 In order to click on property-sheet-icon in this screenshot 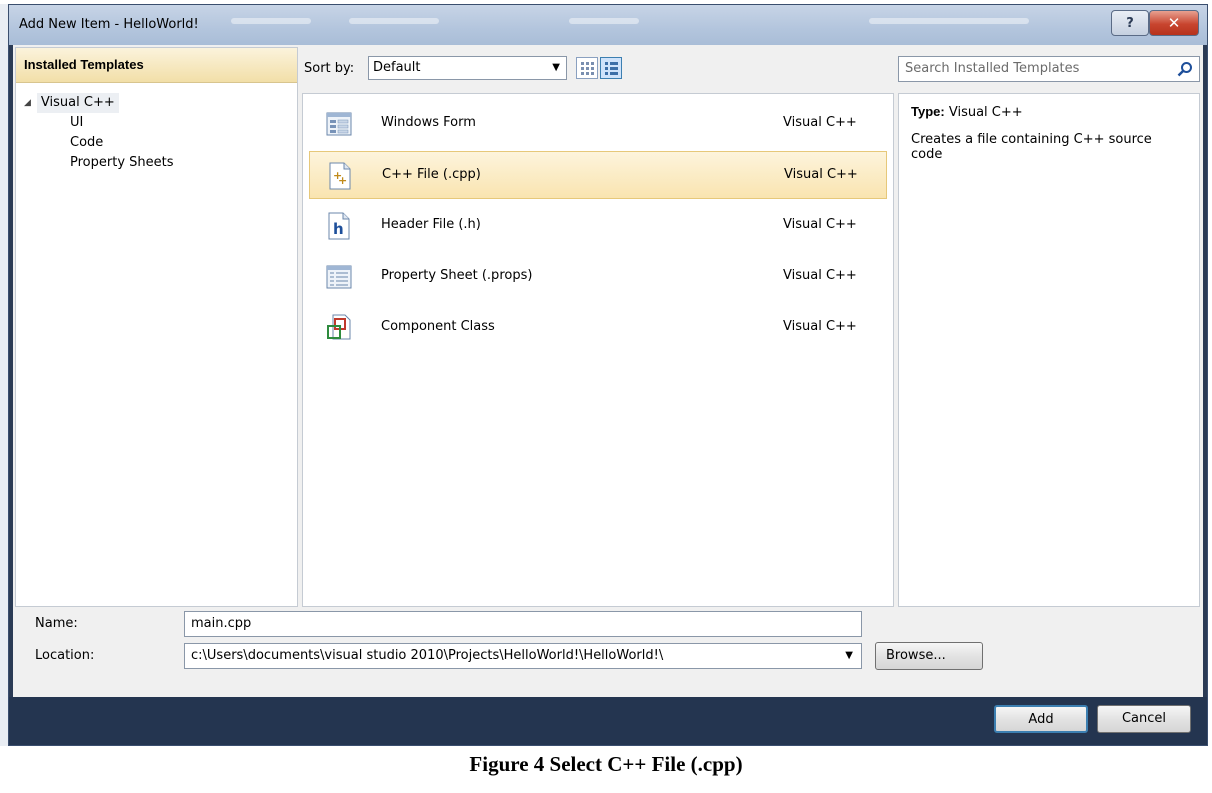, I will do `click(339, 277)`.